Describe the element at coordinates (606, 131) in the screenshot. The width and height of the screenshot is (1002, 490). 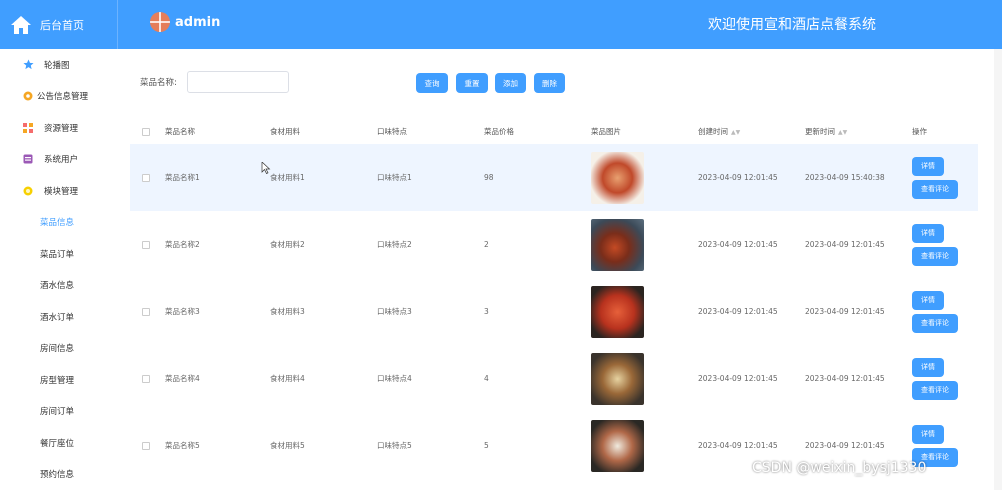
I see `header-image: 菜品图片` at that location.